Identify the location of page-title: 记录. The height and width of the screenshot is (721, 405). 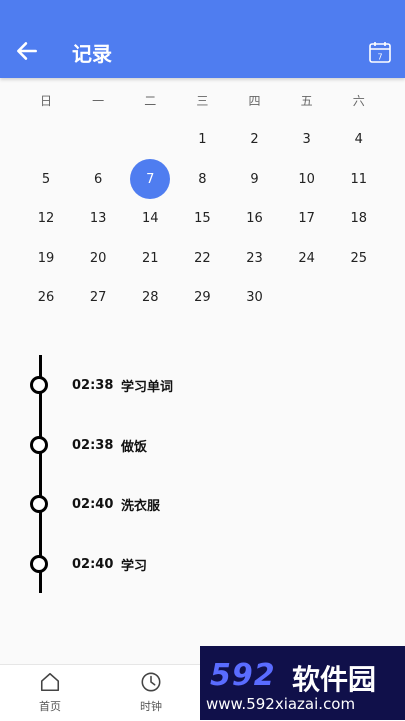
(92, 54).